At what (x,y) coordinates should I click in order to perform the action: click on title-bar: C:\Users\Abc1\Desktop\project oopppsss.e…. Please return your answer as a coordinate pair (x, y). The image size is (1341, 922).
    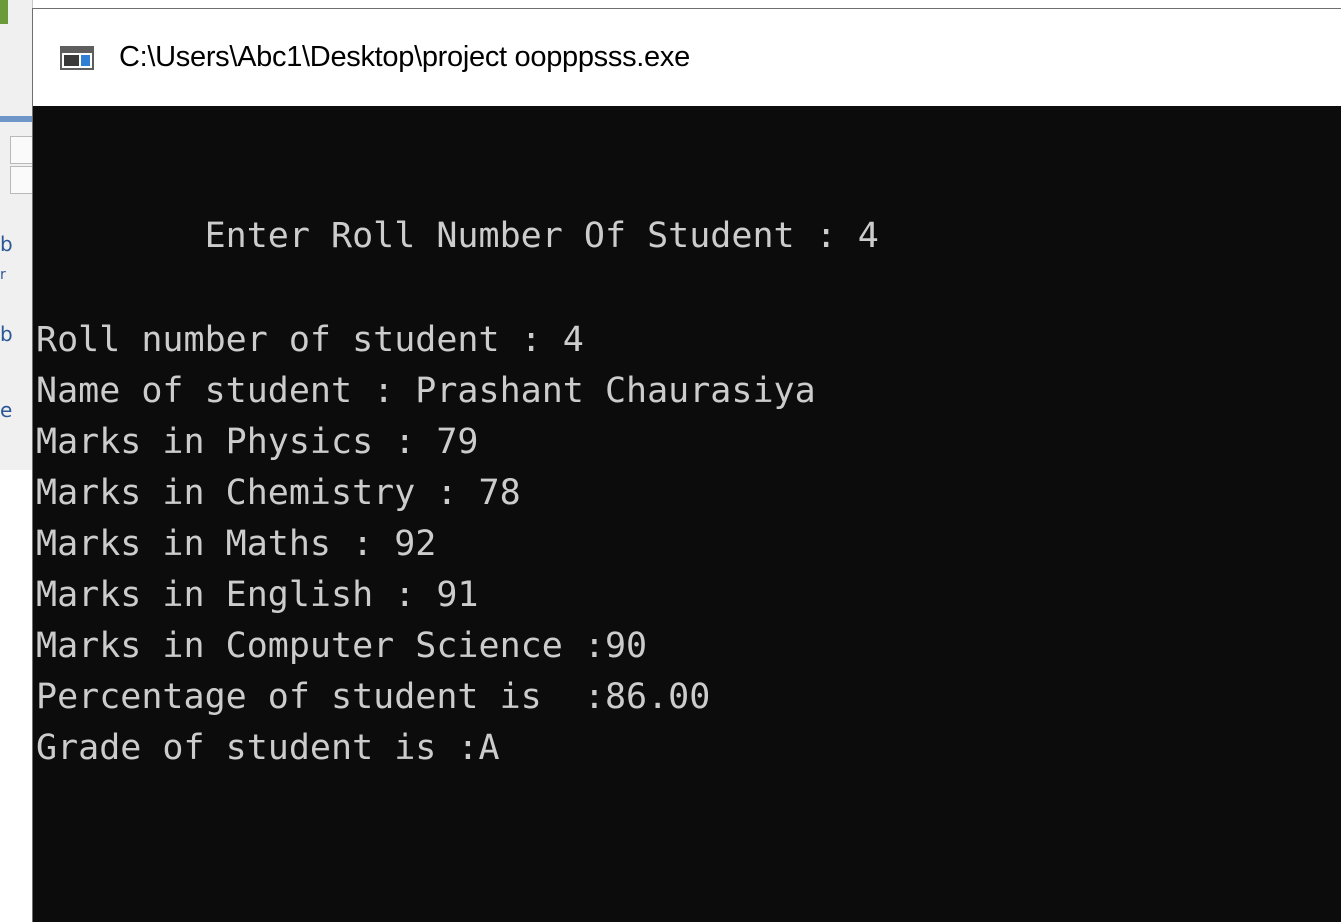
    Looking at the image, I should click on (687, 57).